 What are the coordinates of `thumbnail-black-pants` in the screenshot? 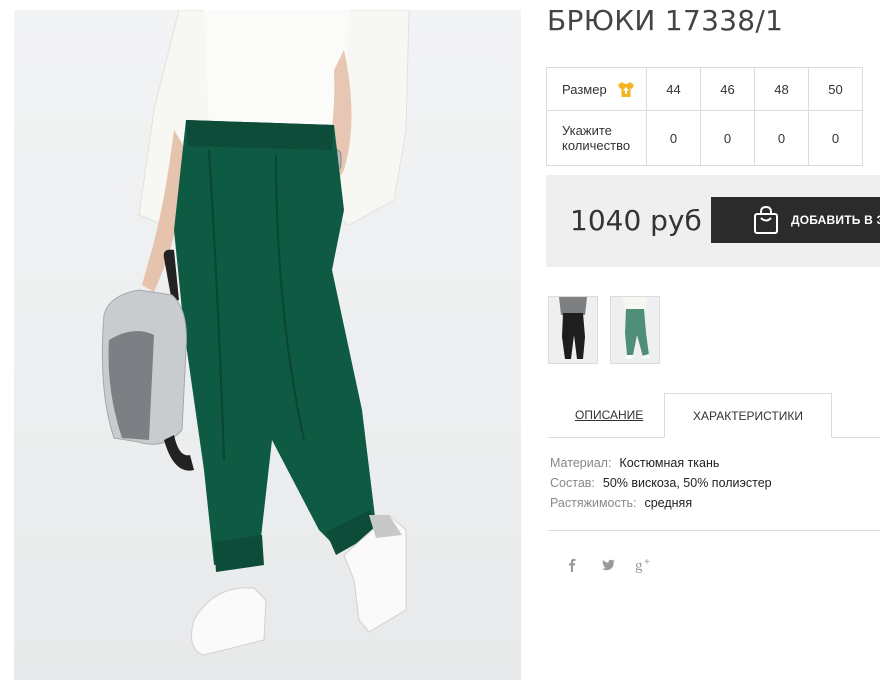 It's located at (573, 330).